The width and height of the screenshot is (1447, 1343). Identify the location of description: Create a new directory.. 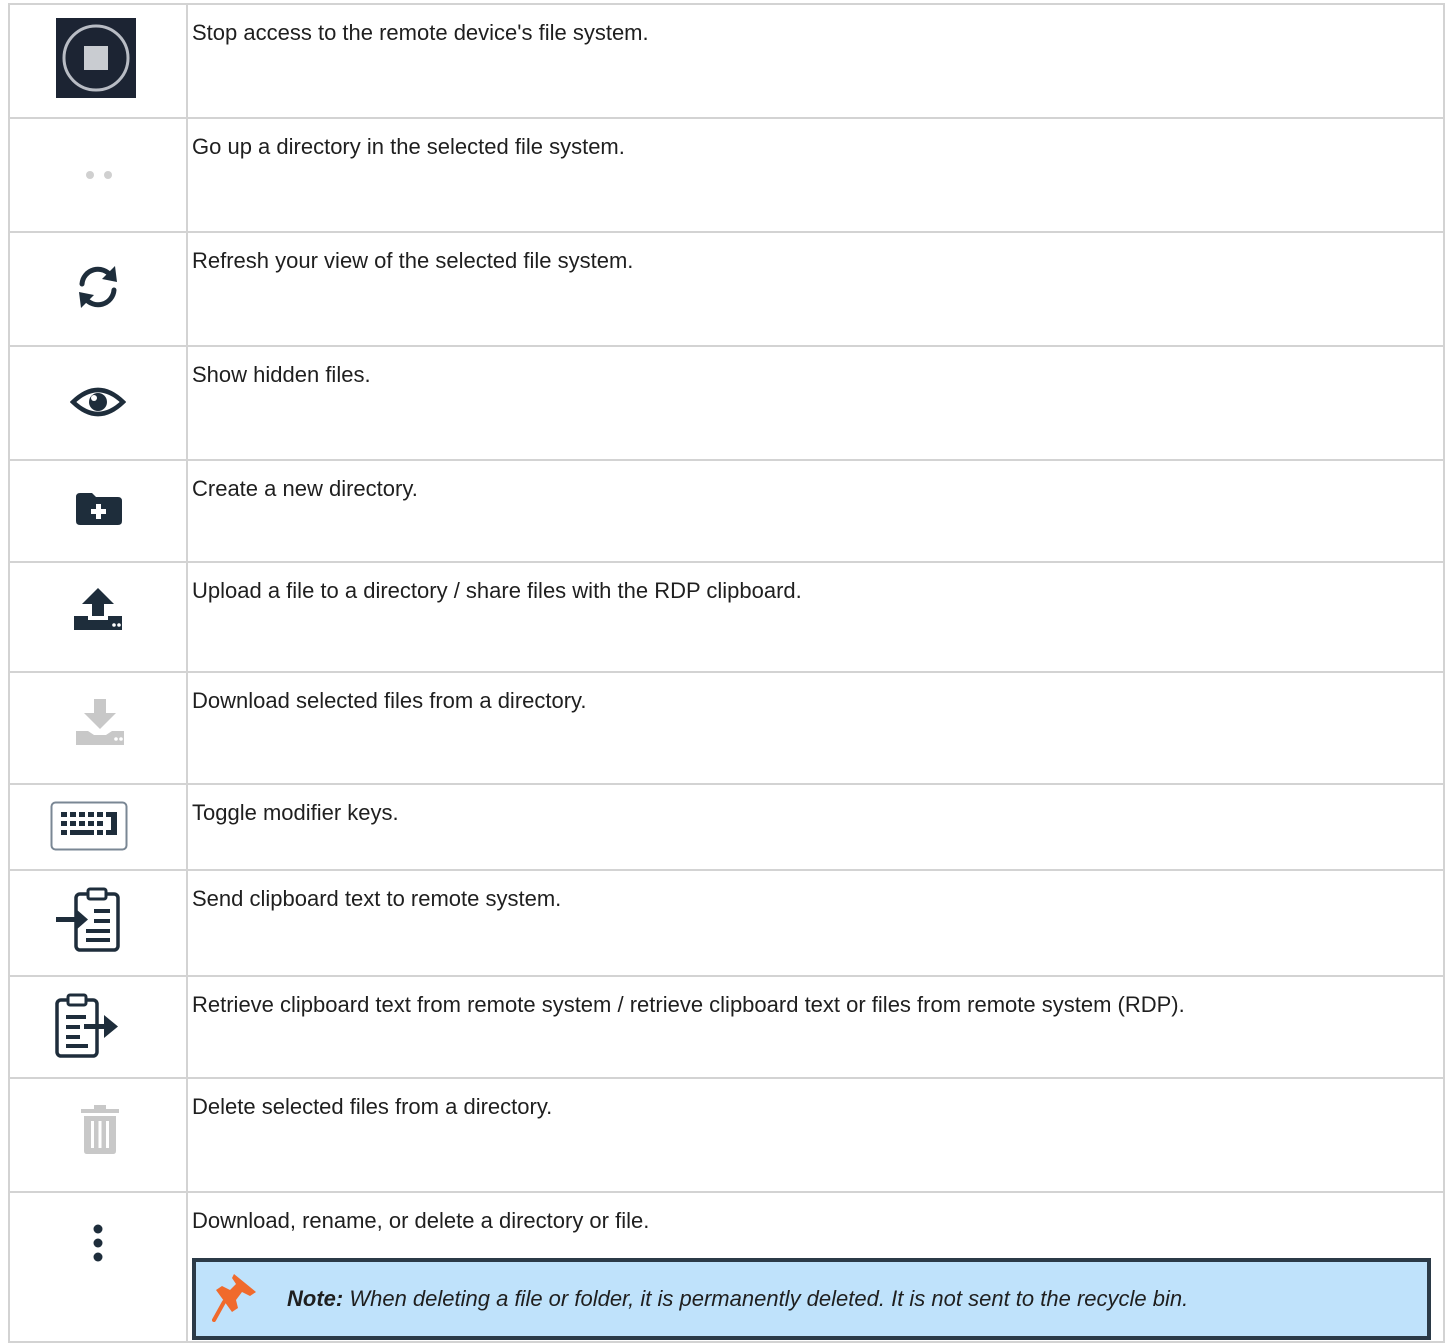
(815, 511).